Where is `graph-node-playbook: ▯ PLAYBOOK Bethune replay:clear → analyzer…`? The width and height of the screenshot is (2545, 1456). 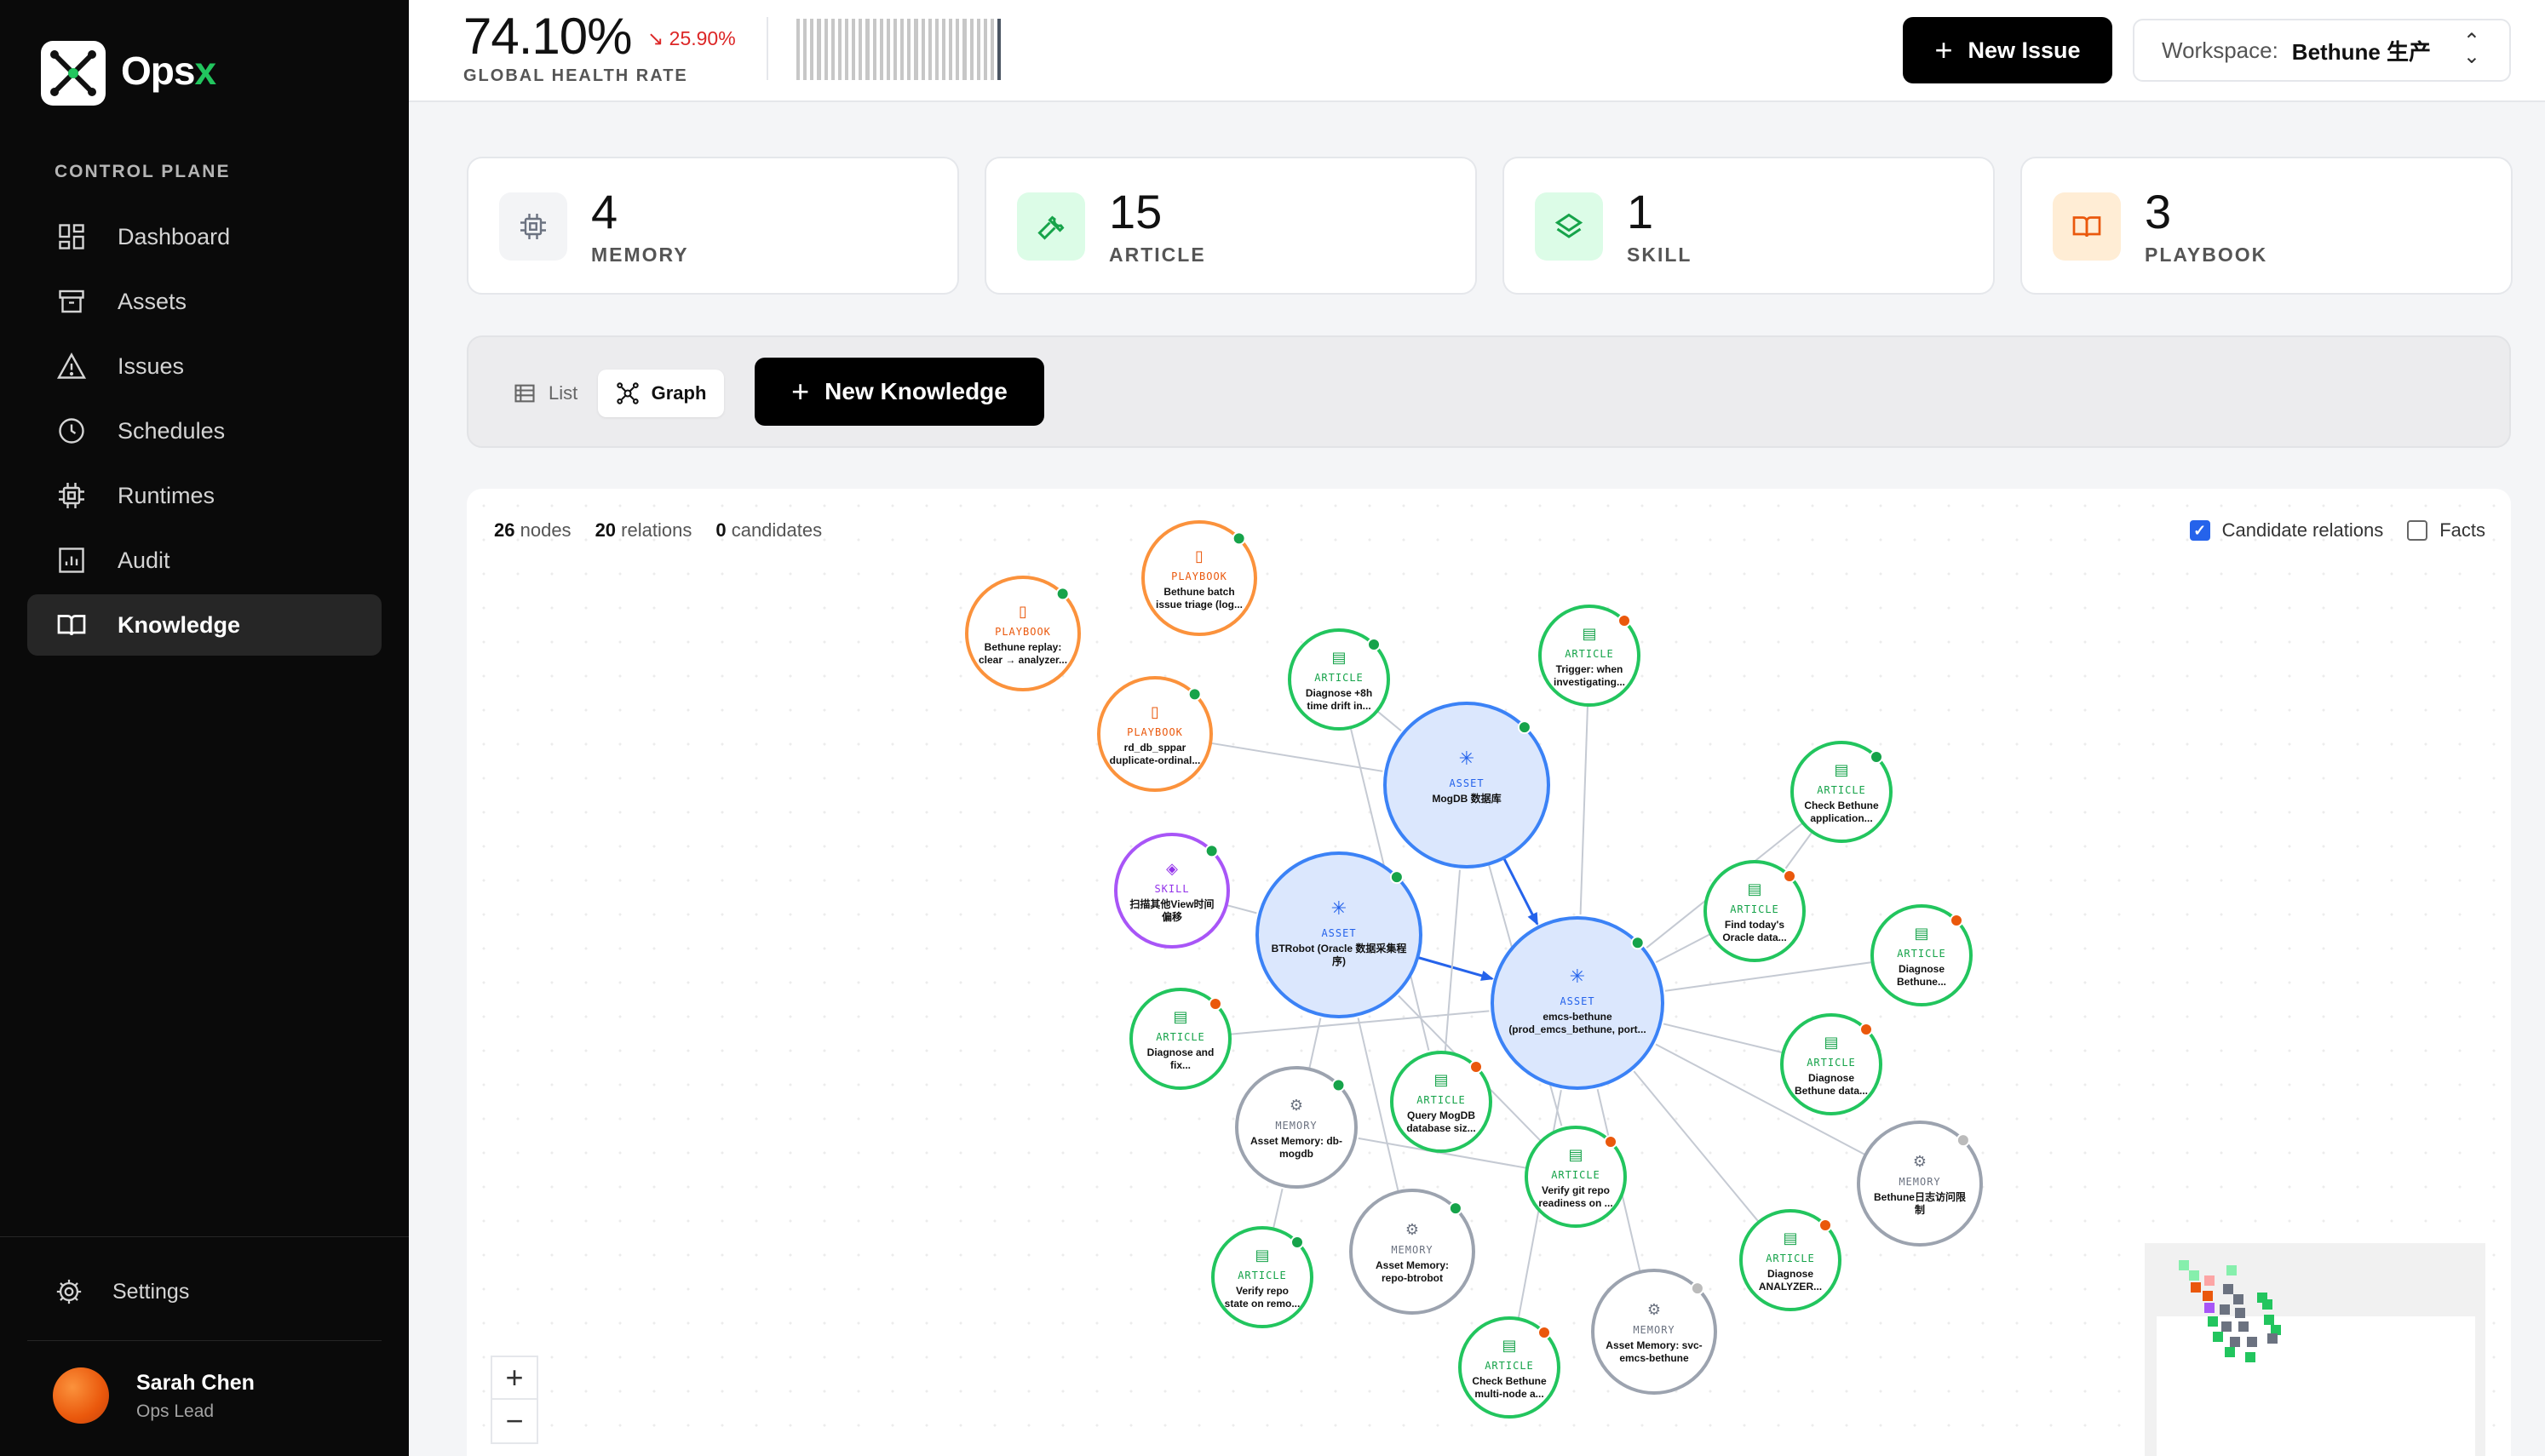 graph-node-playbook: ▯ PLAYBOOK Bethune replay:clear → analyzer… is located at coordinates (1023, 633).